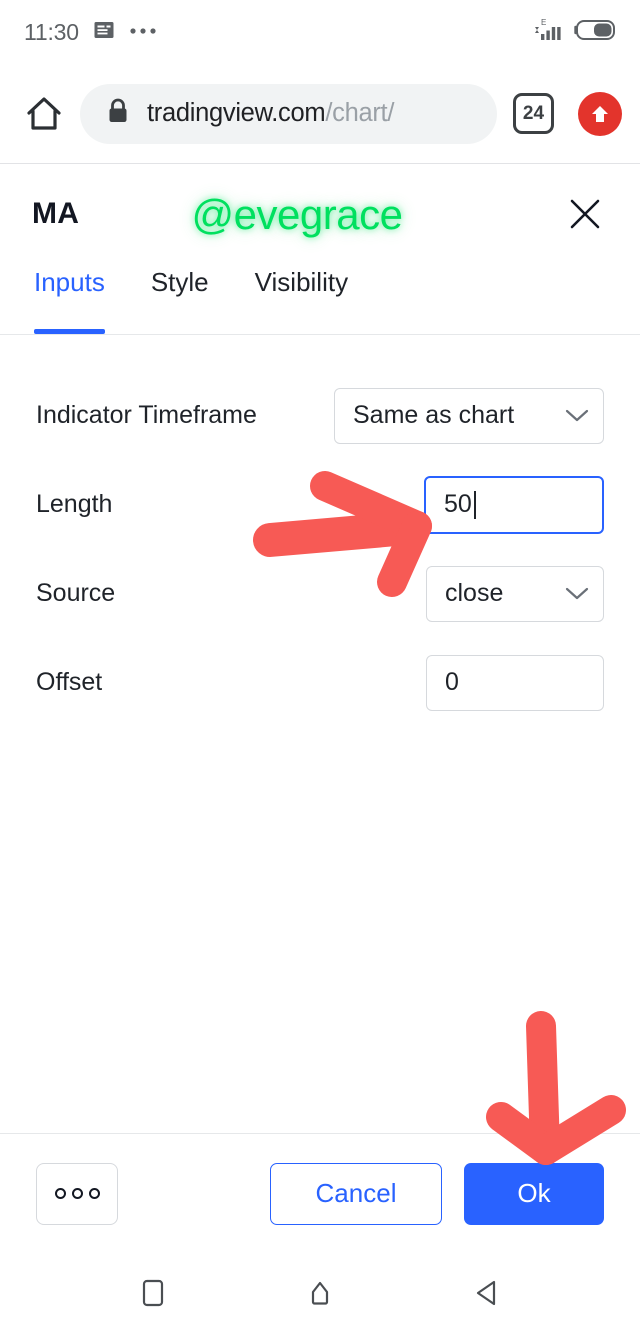 This screenshot has height=1333, width=640. I want to click on cancel-button: Cancel, so click(356, 1193).